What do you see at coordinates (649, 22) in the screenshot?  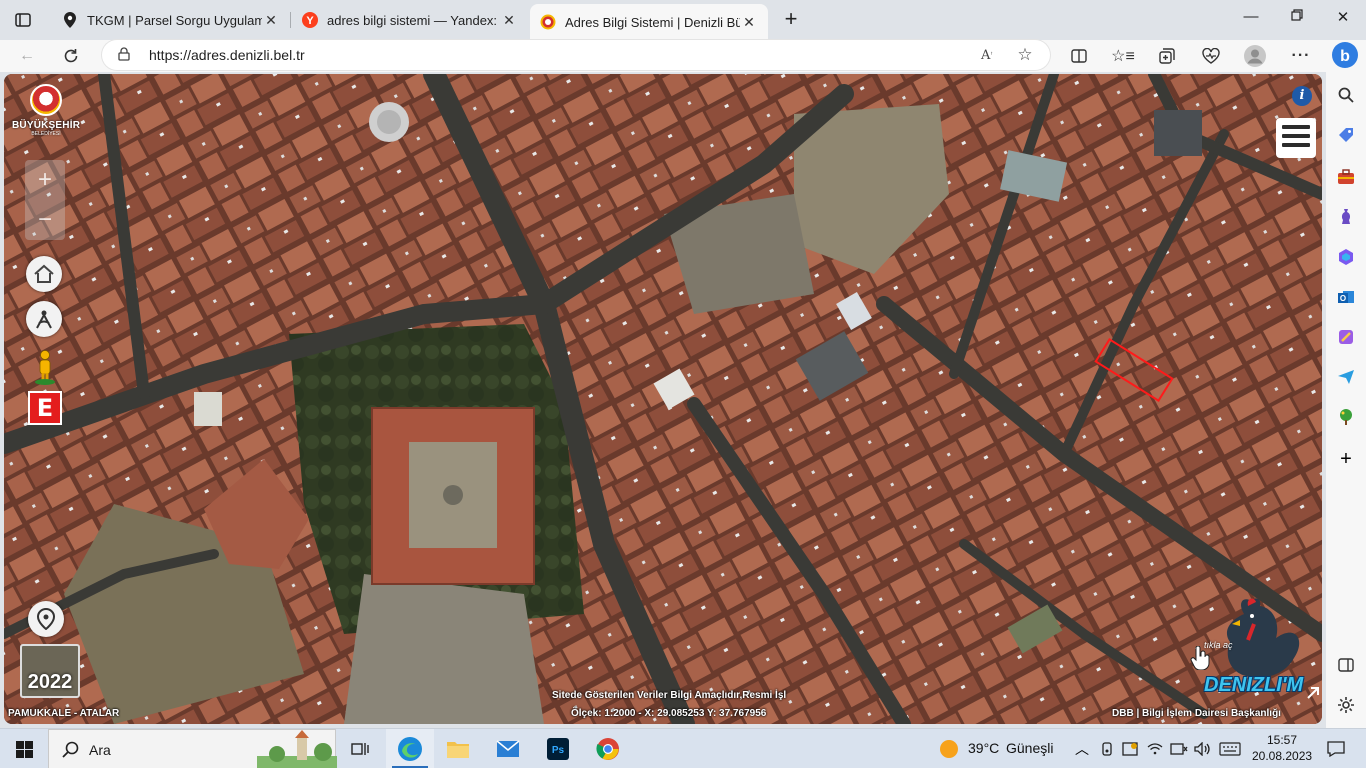 I see `tab-adres-active: Adres Bilgi Sistemi | Denizli Büyü ✕` at bounding box center [649, 22].